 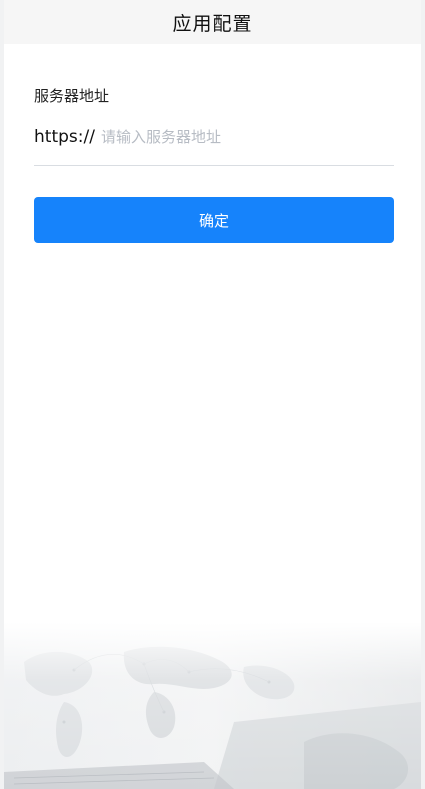 I want to click on server-address-field: https://, so click(x=214, y=144).